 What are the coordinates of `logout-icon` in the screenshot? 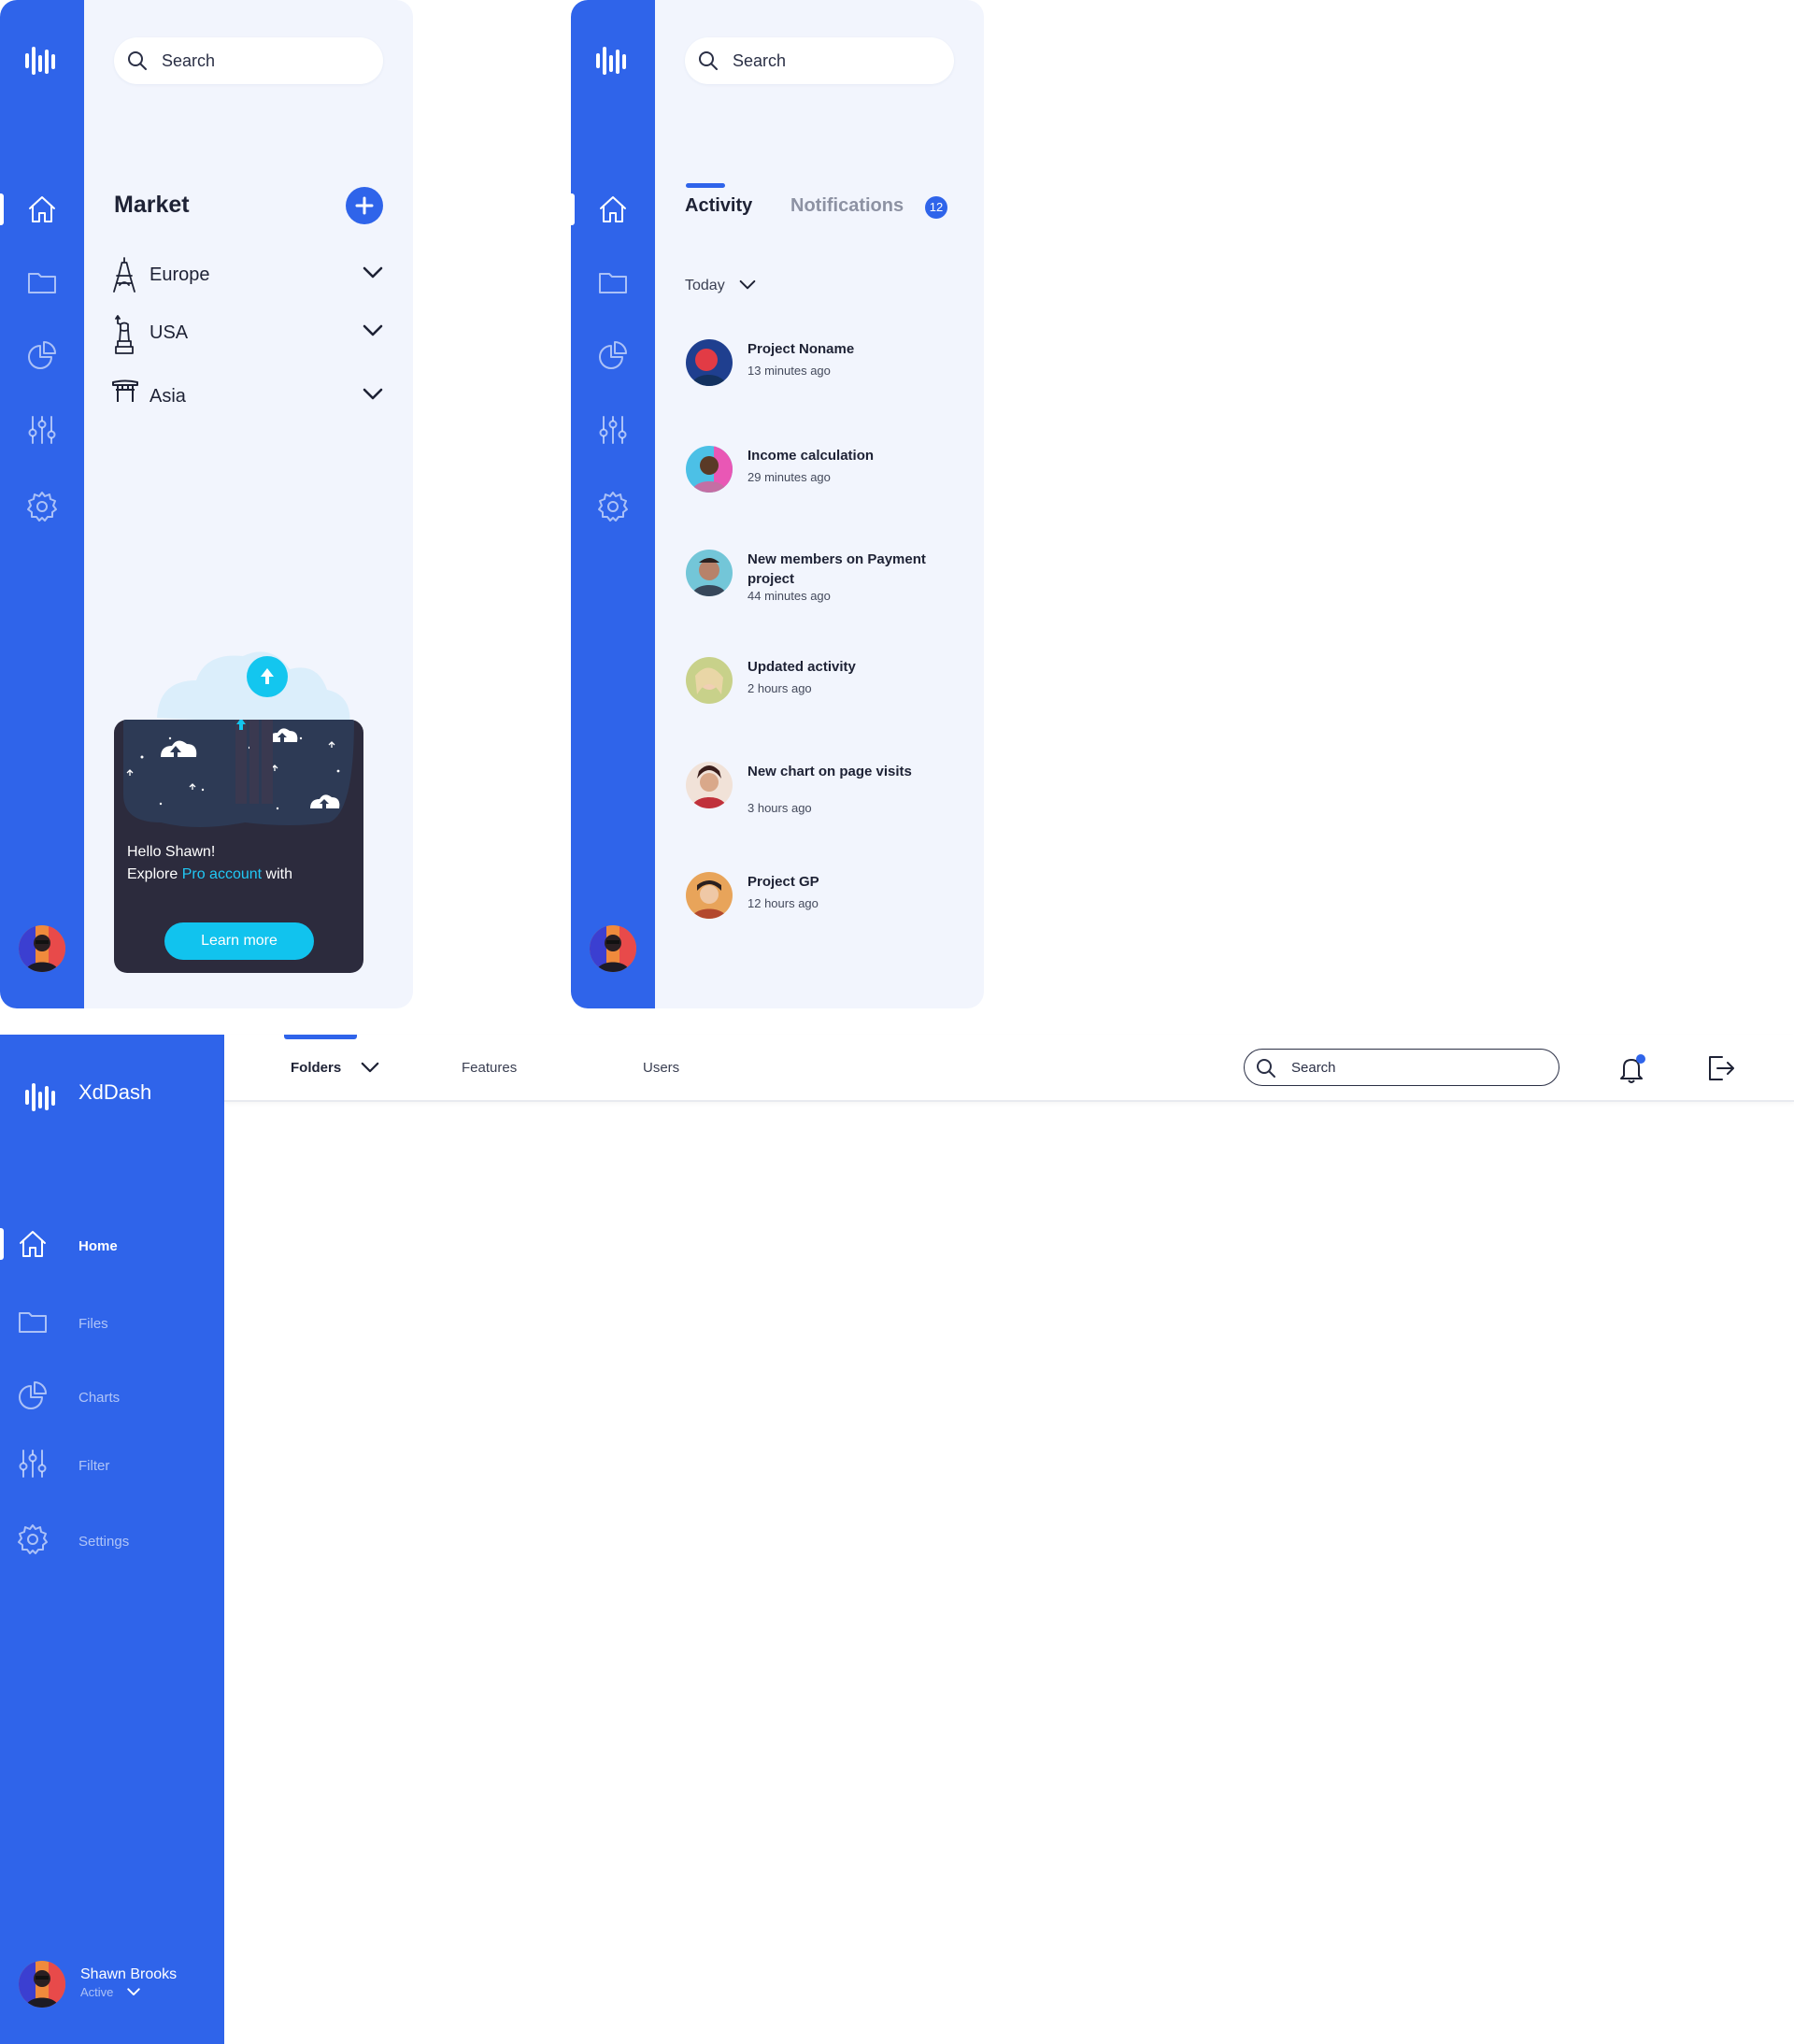 It's located at (1721, 1068).